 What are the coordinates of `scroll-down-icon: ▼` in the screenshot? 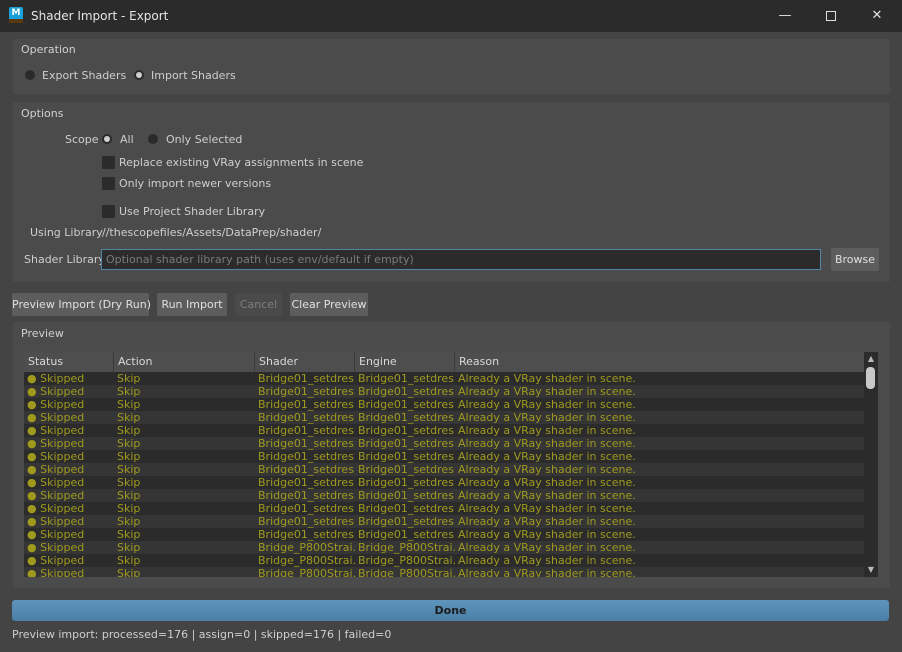 It's located at (871, 570).